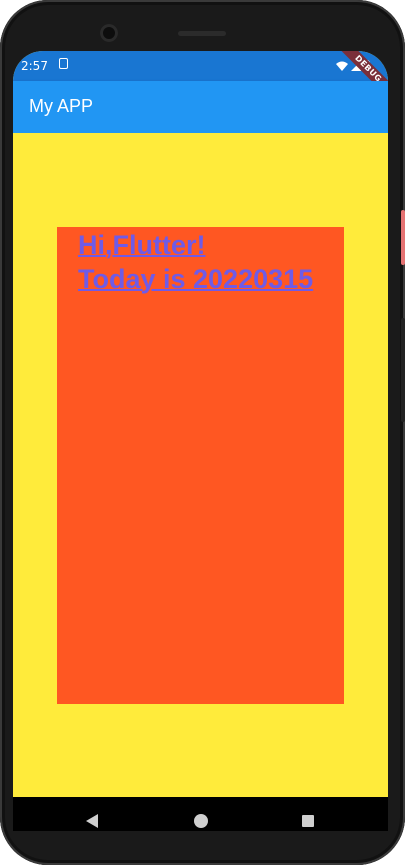 The width and height of the screenshot is (405, 865). What do you see at coordinates (308, 821) in the screenshot?
I see `recents-square-icon` at bounding box center [308, 821].